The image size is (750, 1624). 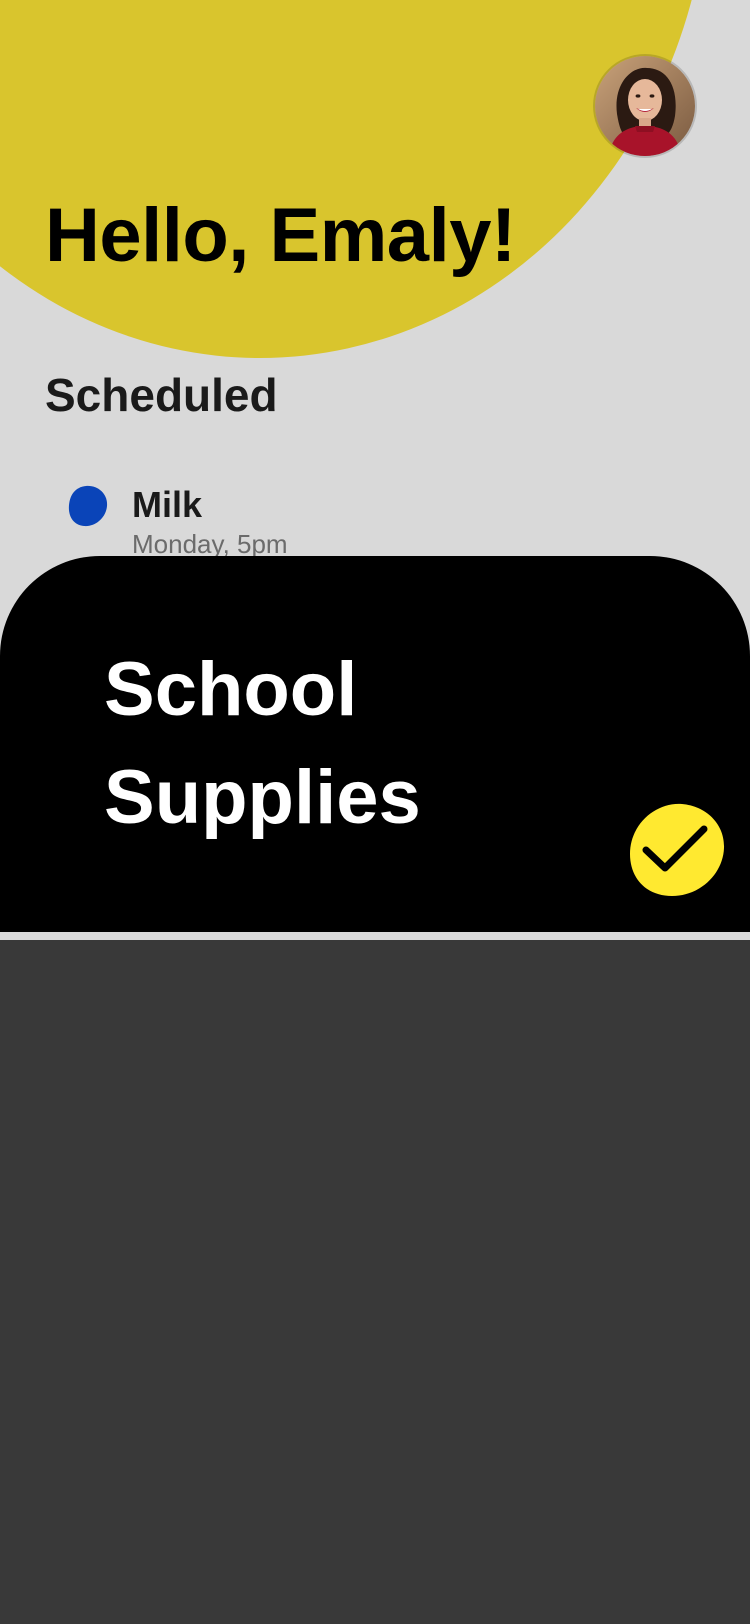 I want to click on scheduled-section-title: Scheduled, so click(x=161, y=395).